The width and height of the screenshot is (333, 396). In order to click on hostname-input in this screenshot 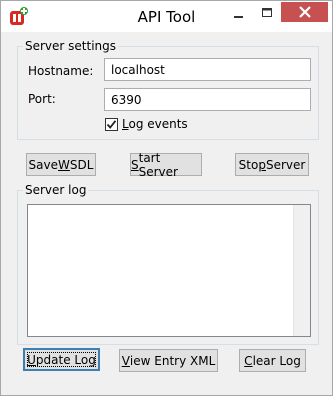, I will do `click(207, 69)`.